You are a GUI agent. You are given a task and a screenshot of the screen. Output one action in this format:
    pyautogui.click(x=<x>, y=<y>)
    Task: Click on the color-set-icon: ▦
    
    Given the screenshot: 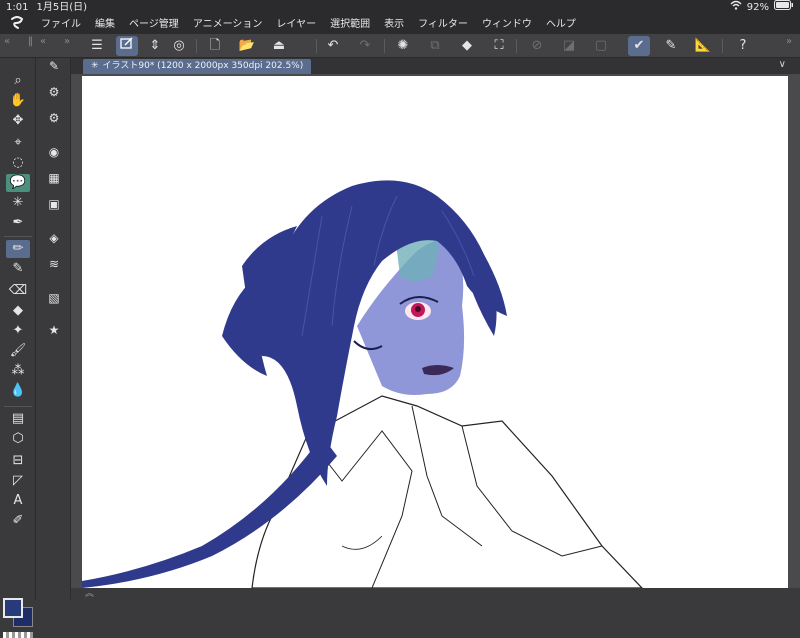 What is the action you would take?
    pyautogui.click(x=54, y=178)
    